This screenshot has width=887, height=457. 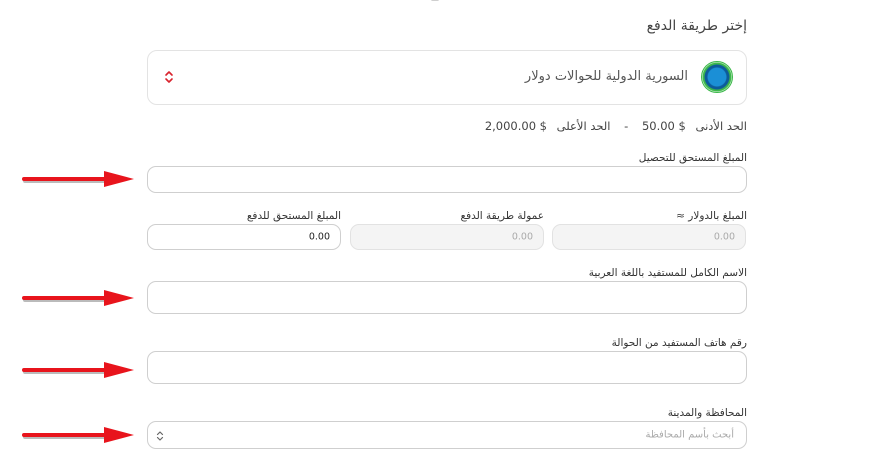 What do you see at coordinates (689, 435) in the screenshot?
I see `governorate-city-placeholder: أبحث بأسم المحافظة` at bounding box center [689, 435].